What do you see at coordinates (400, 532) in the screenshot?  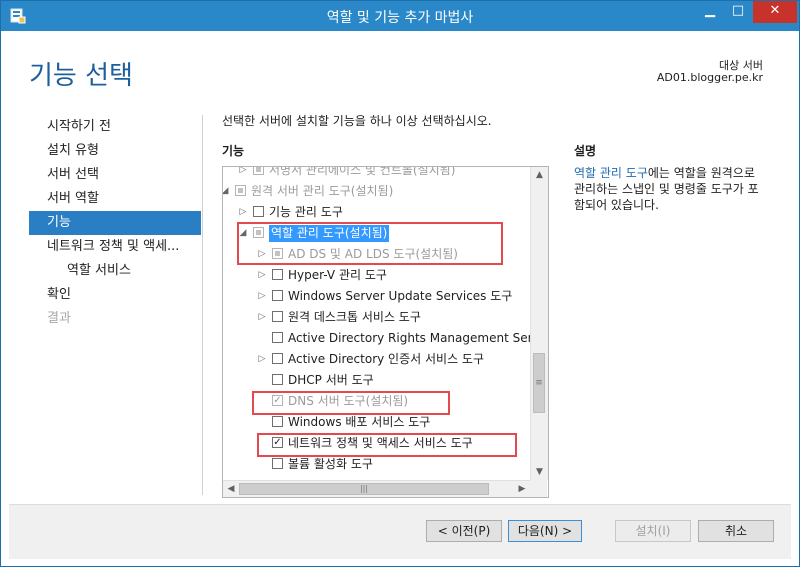 I see `wizard-footer: < 이전(P) 다음(N) > 설치(I) 취소` at bounding box center [400, 532].